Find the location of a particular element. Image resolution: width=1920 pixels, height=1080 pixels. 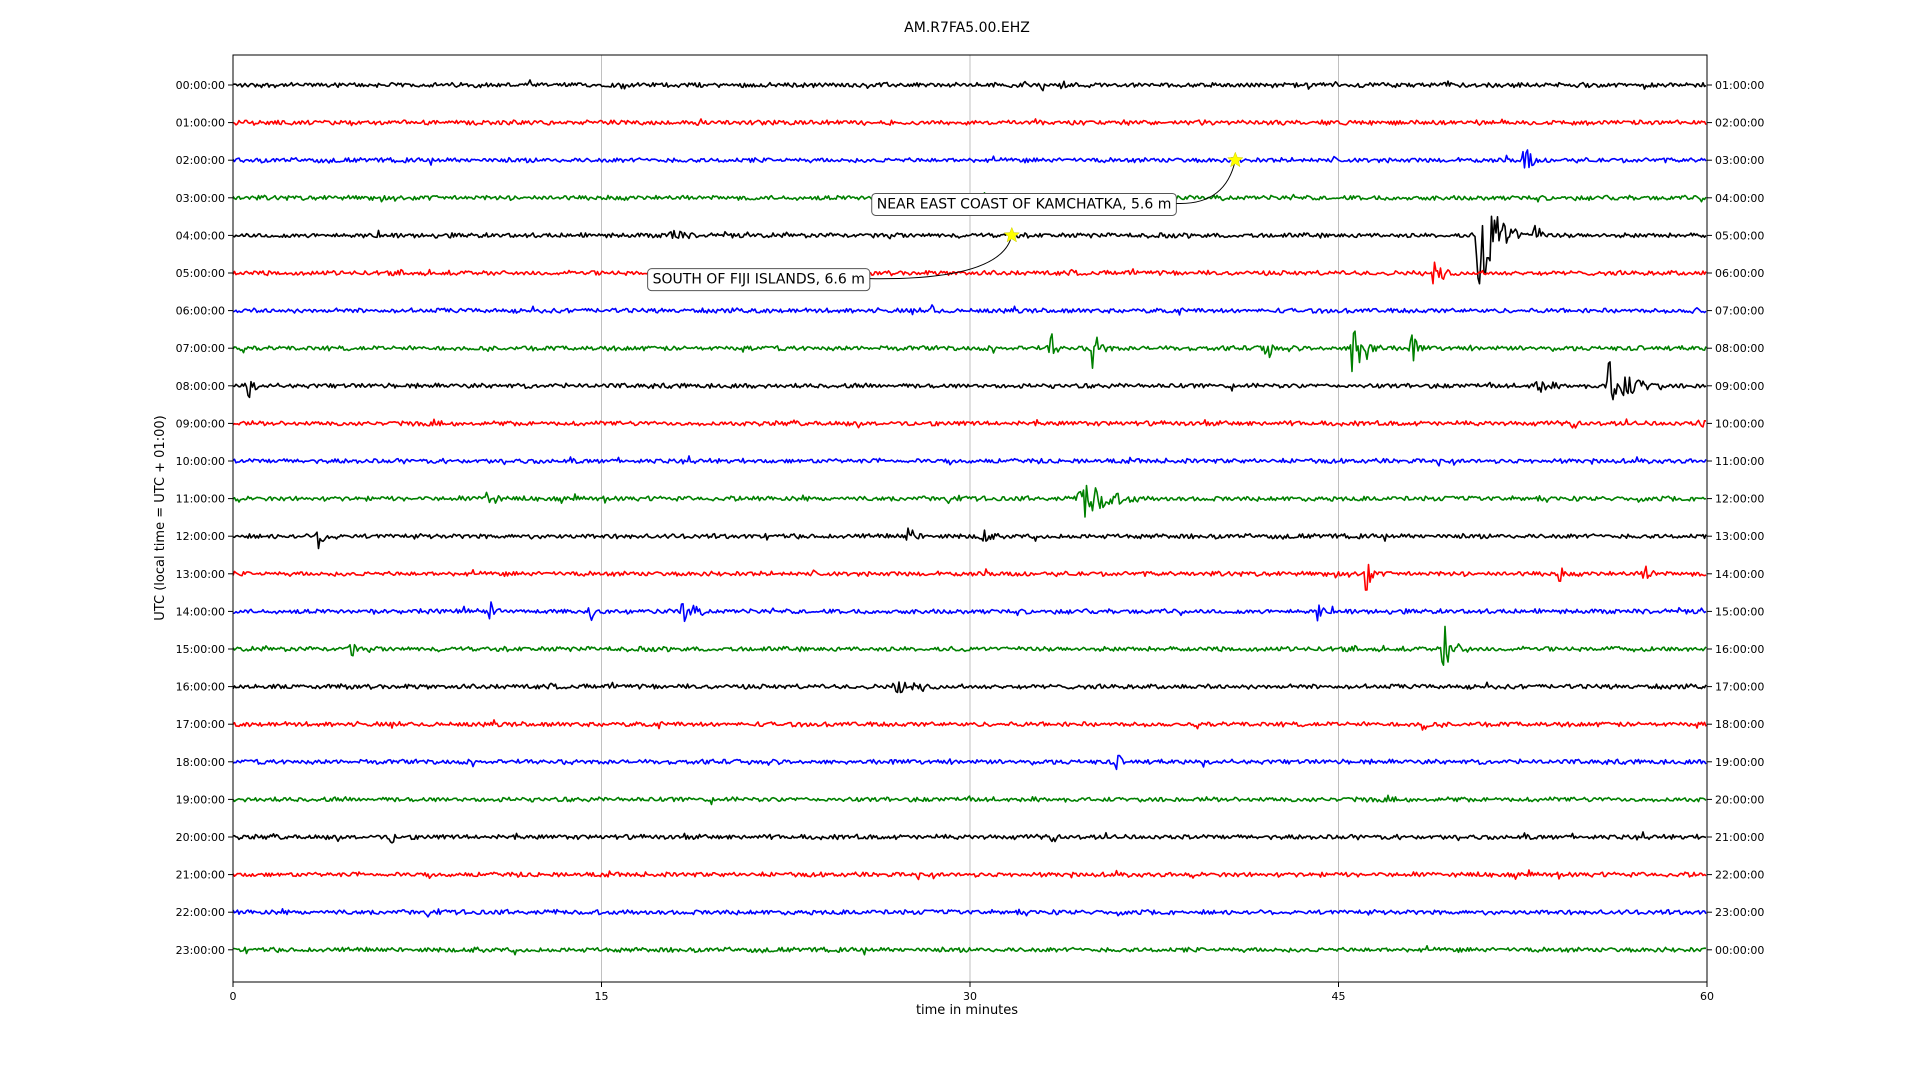

event-label: NEAR EAST COAST OF KAMCHATKA, 5.6 m is located at coordinates (1024, 204).